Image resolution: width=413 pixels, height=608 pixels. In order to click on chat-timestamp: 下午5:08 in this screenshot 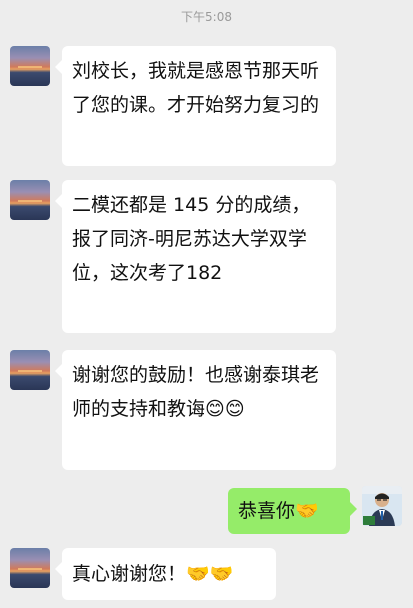, I will do `click(206, 17)`.